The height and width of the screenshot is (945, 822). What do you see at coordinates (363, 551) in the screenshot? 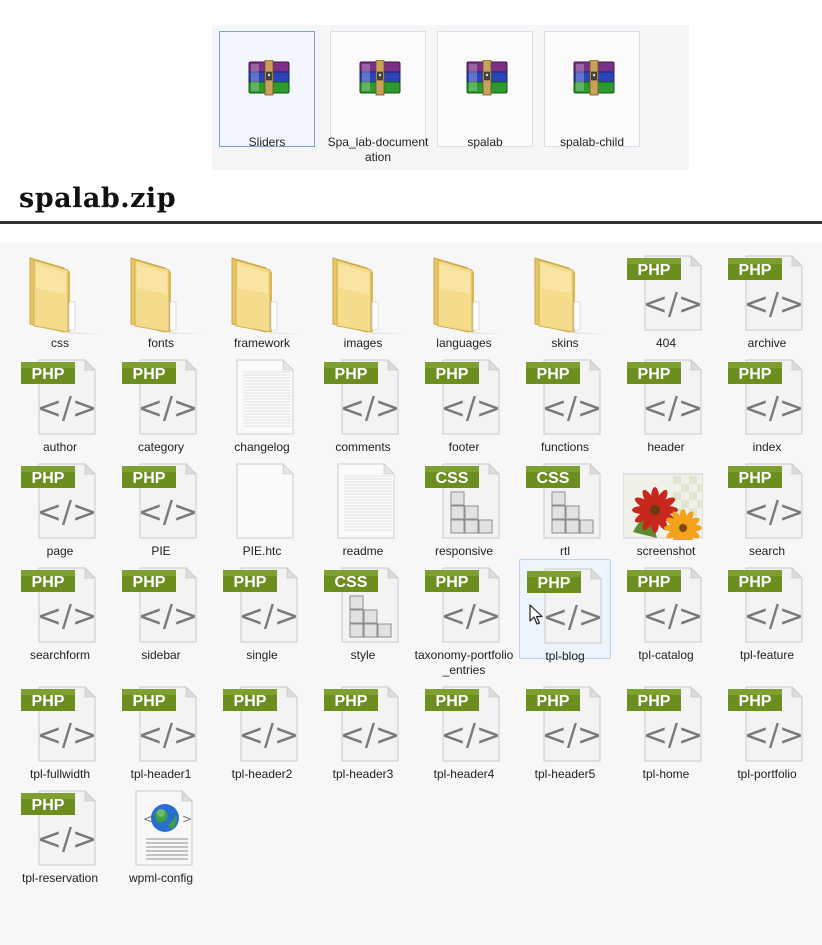
I see `file-label: readme` at bounding box center [363, 551].